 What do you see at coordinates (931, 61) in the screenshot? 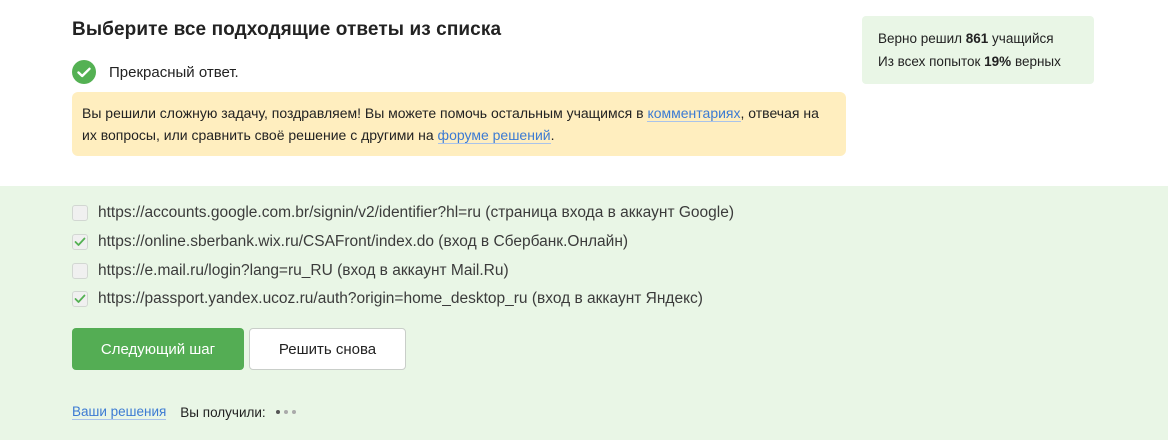
I see `attempts-prefix: Из всех попыток` at bounding box center [931, 61].